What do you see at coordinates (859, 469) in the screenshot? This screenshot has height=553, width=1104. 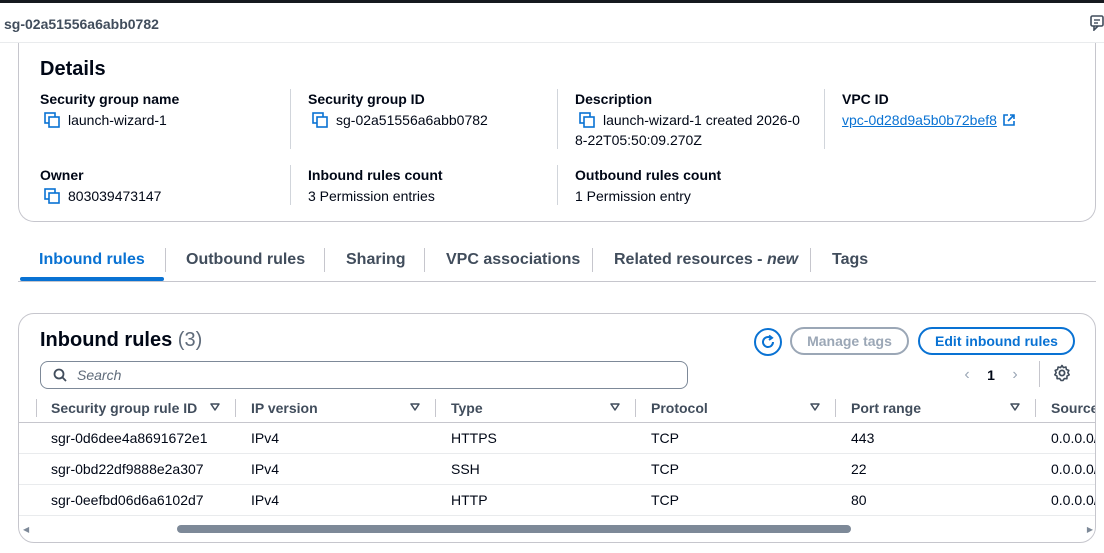 I see `cell-port-range: 22` at bounding box center [859, 469].